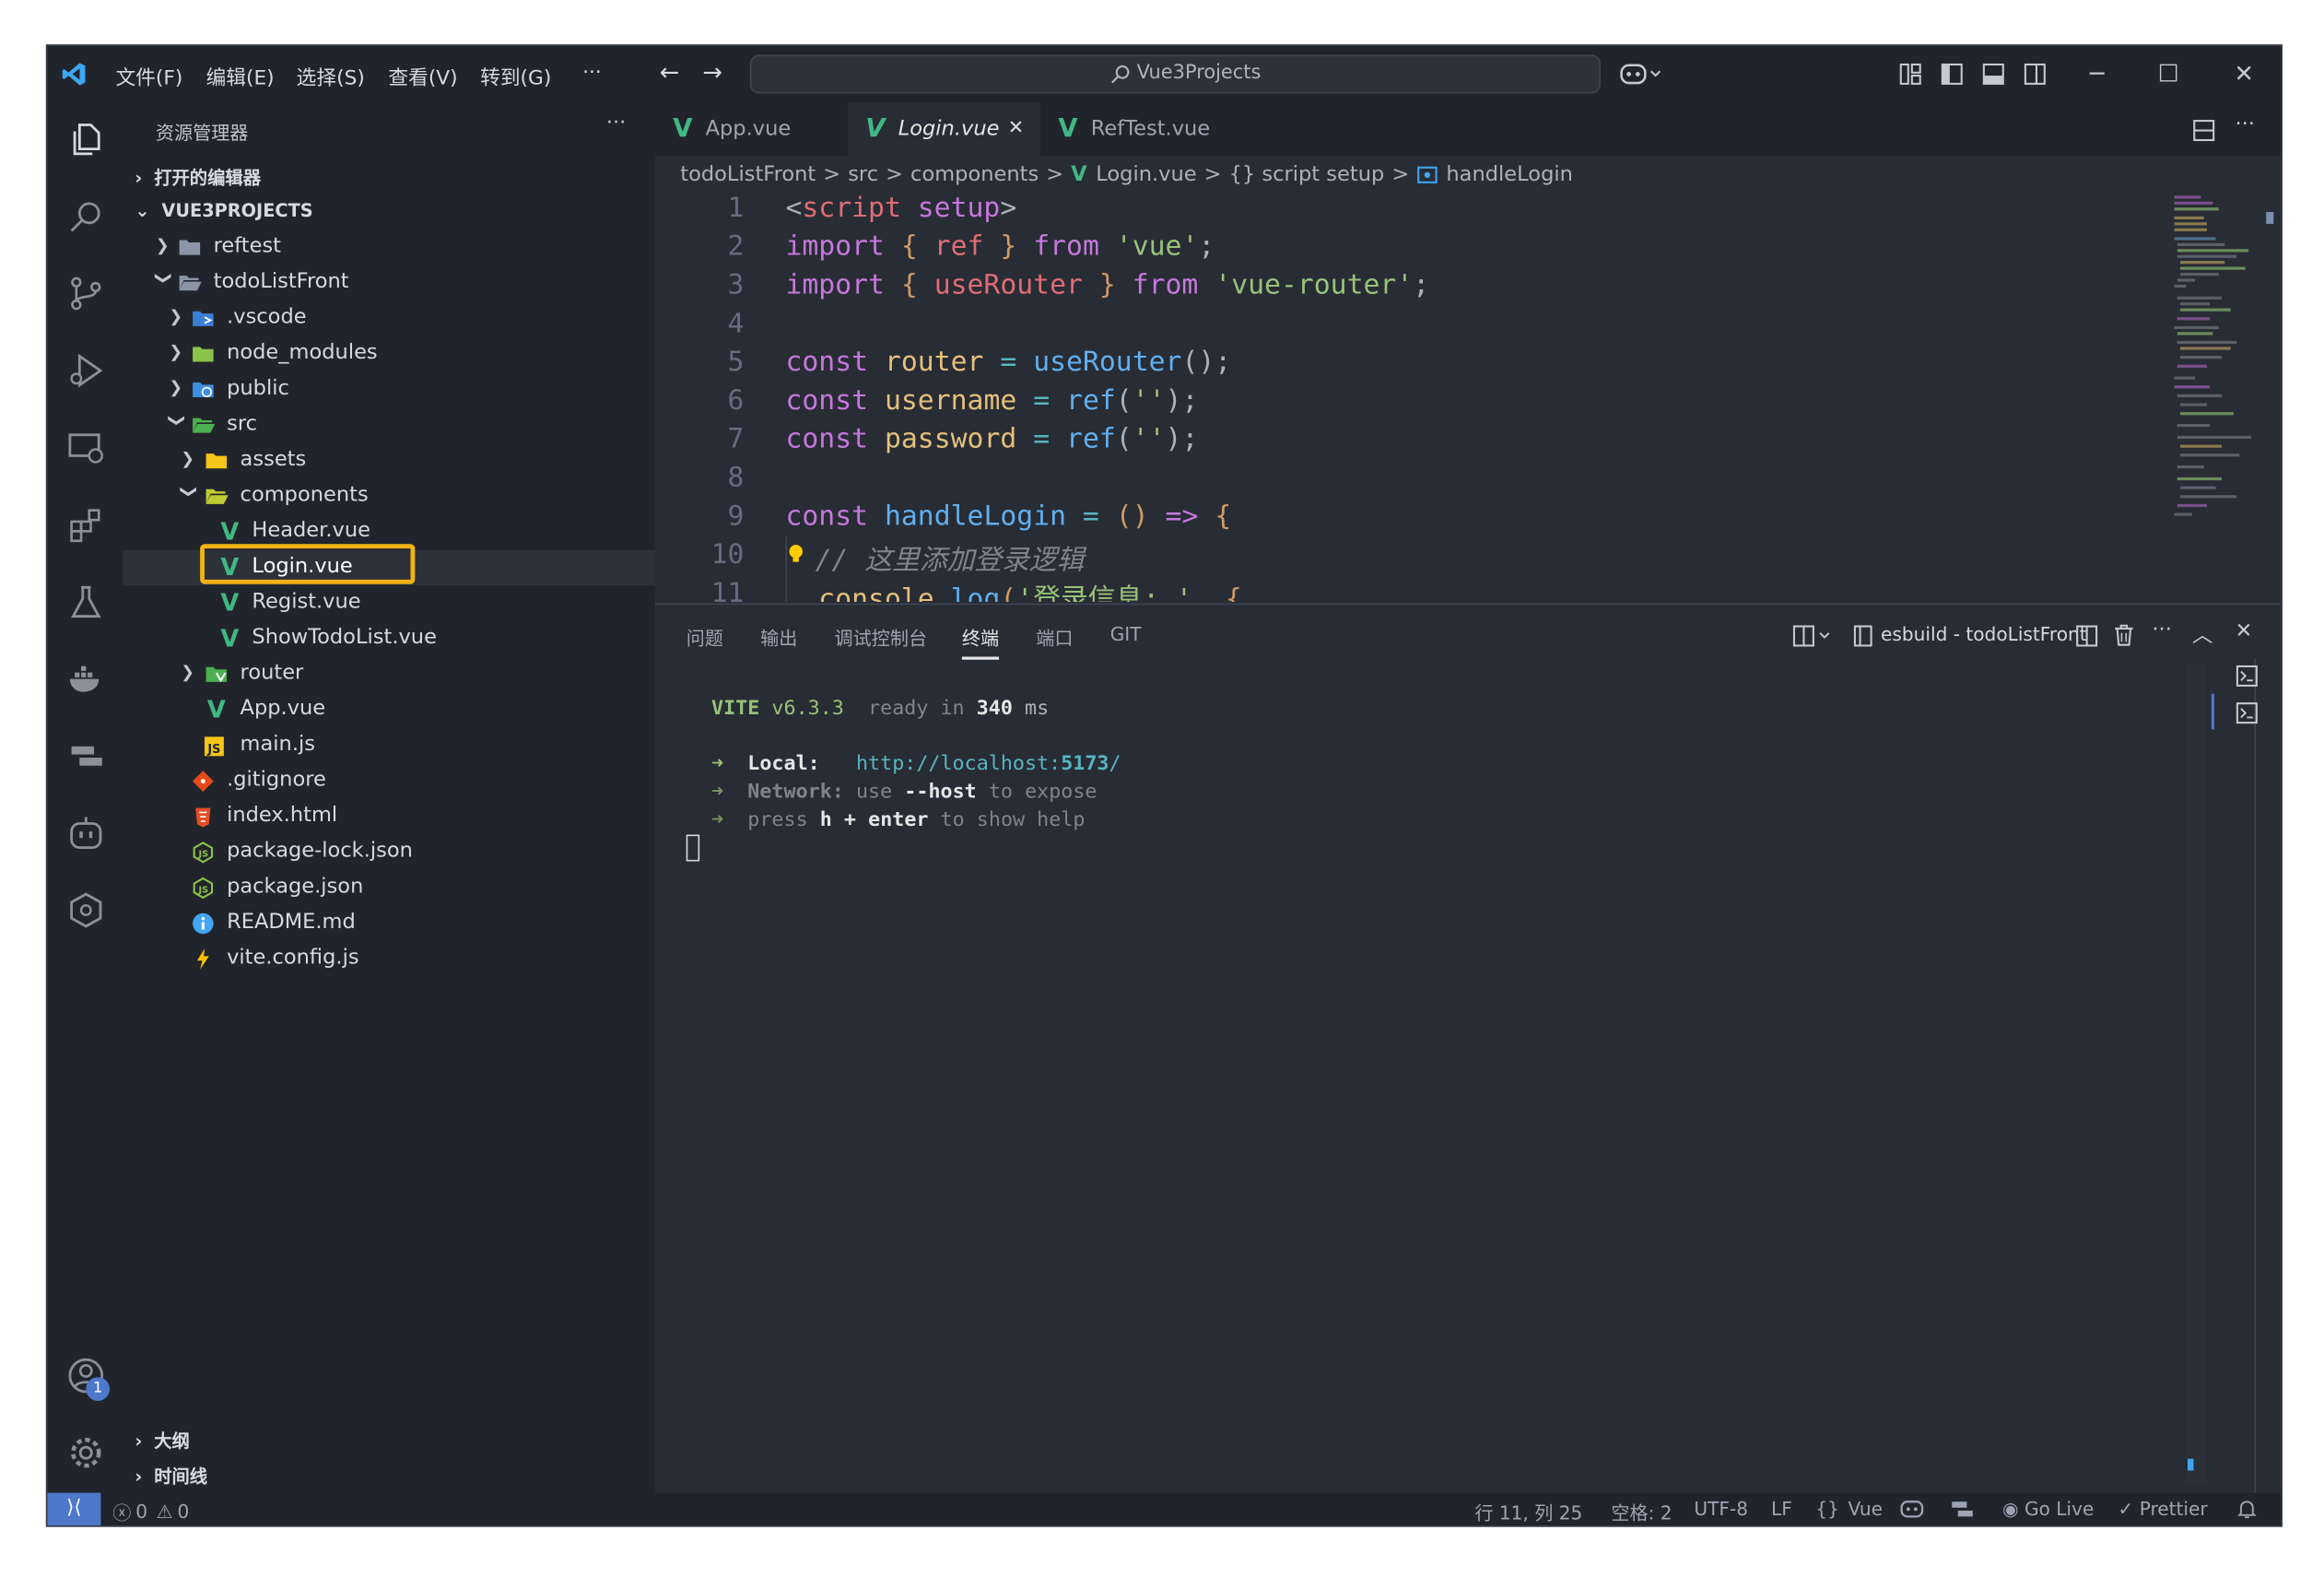 The width and height of the screenshot is (2324, 1577). What do you see at coordinates (388, 746) in the screenshot?
I see `tree-item-main-js: JS main.js` at bounding box center [388, 746].